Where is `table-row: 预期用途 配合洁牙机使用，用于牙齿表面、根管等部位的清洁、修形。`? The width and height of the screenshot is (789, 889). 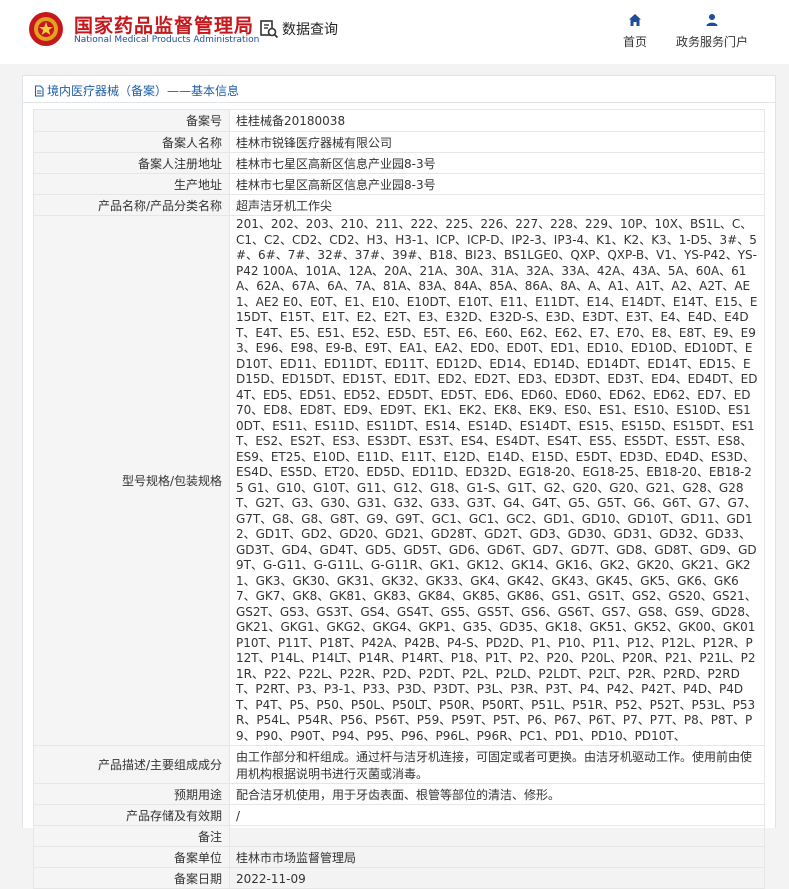 table-row: 预期用途 配合洁牙机使用，用于牙齿表面、根管等部位的清洁、修形。 is located at coordinates (399, 794).